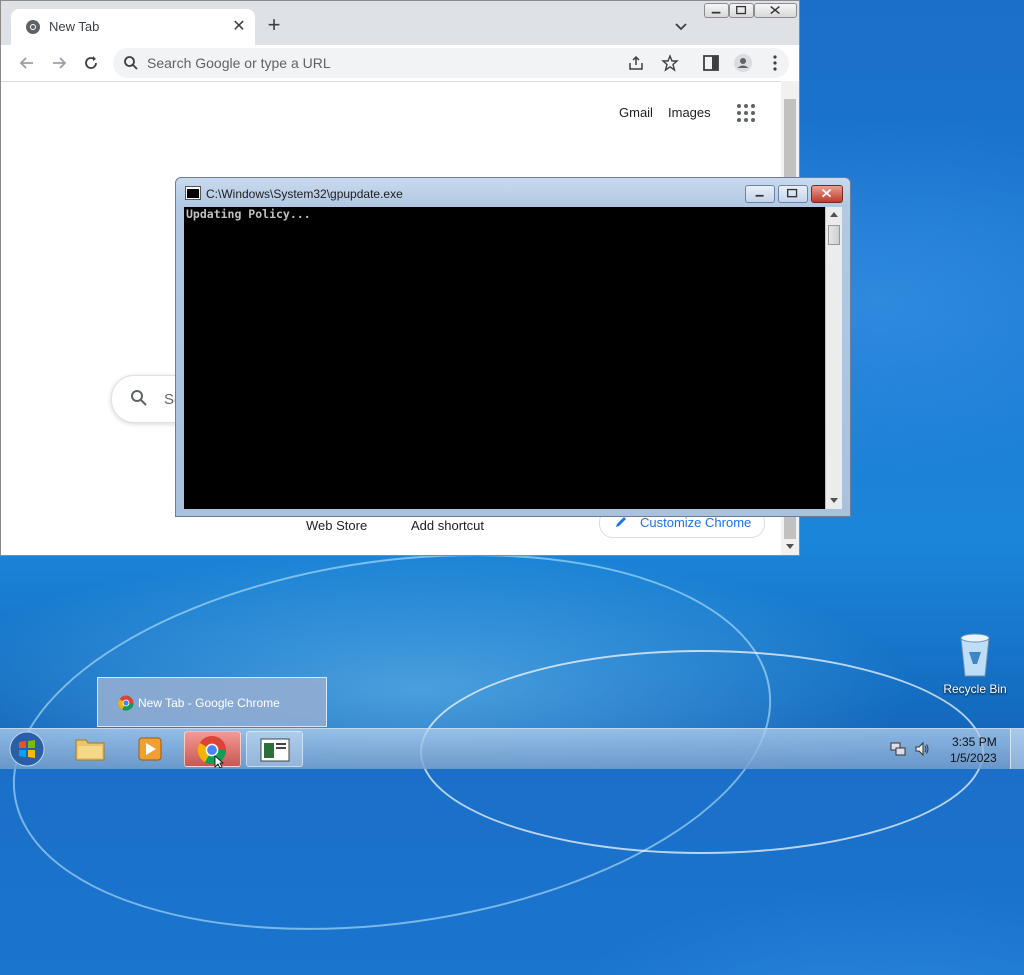 This screenshot has width=1024, height=975. I want to click on console-scrollbar, so click(834, 358).